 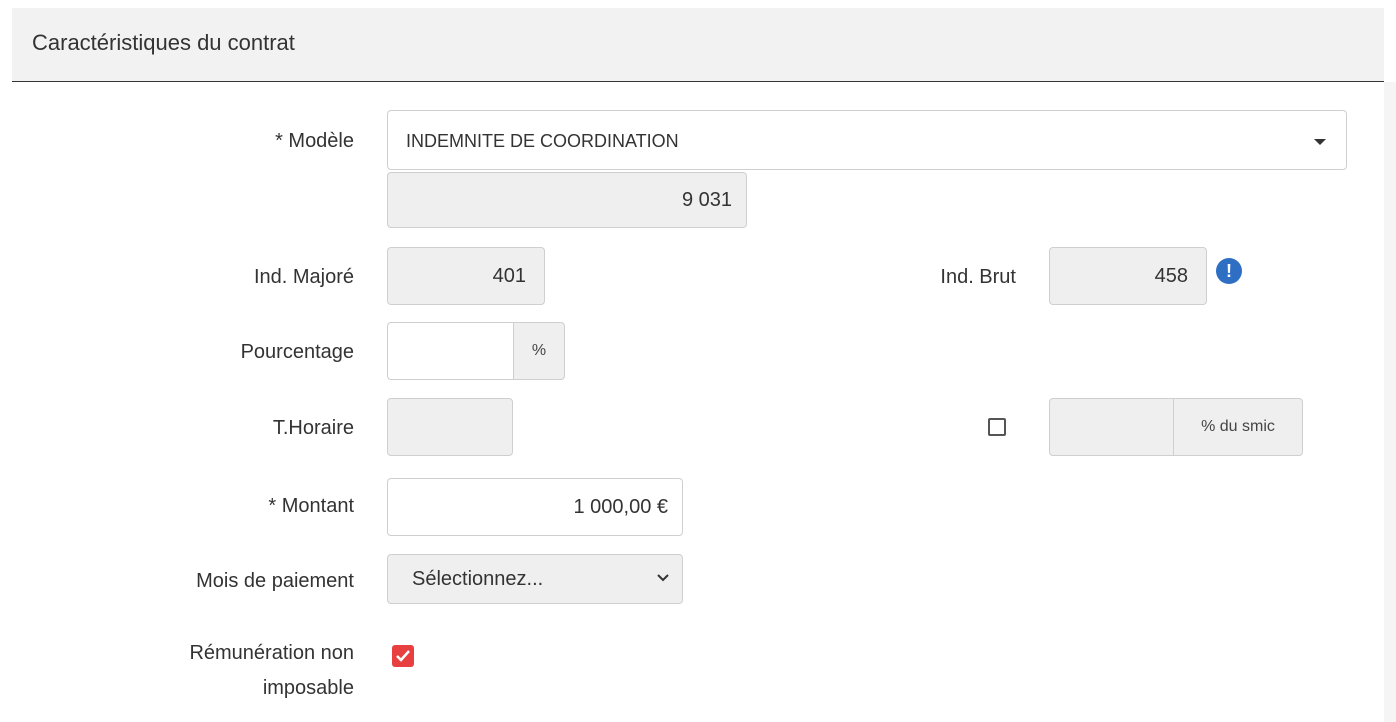 I want to click on info-icon: !, so click(x=1229, y=271).